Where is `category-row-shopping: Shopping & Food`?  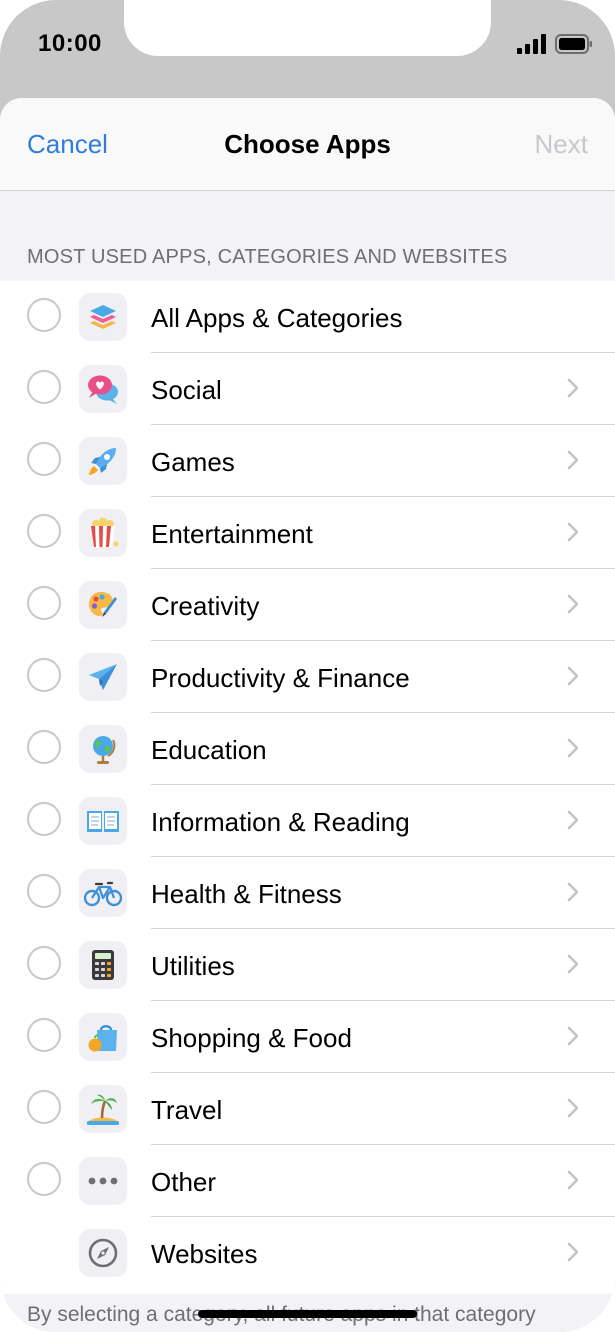
category-row-shopping: Shopping & Food is located at coordinates (307, 1037).